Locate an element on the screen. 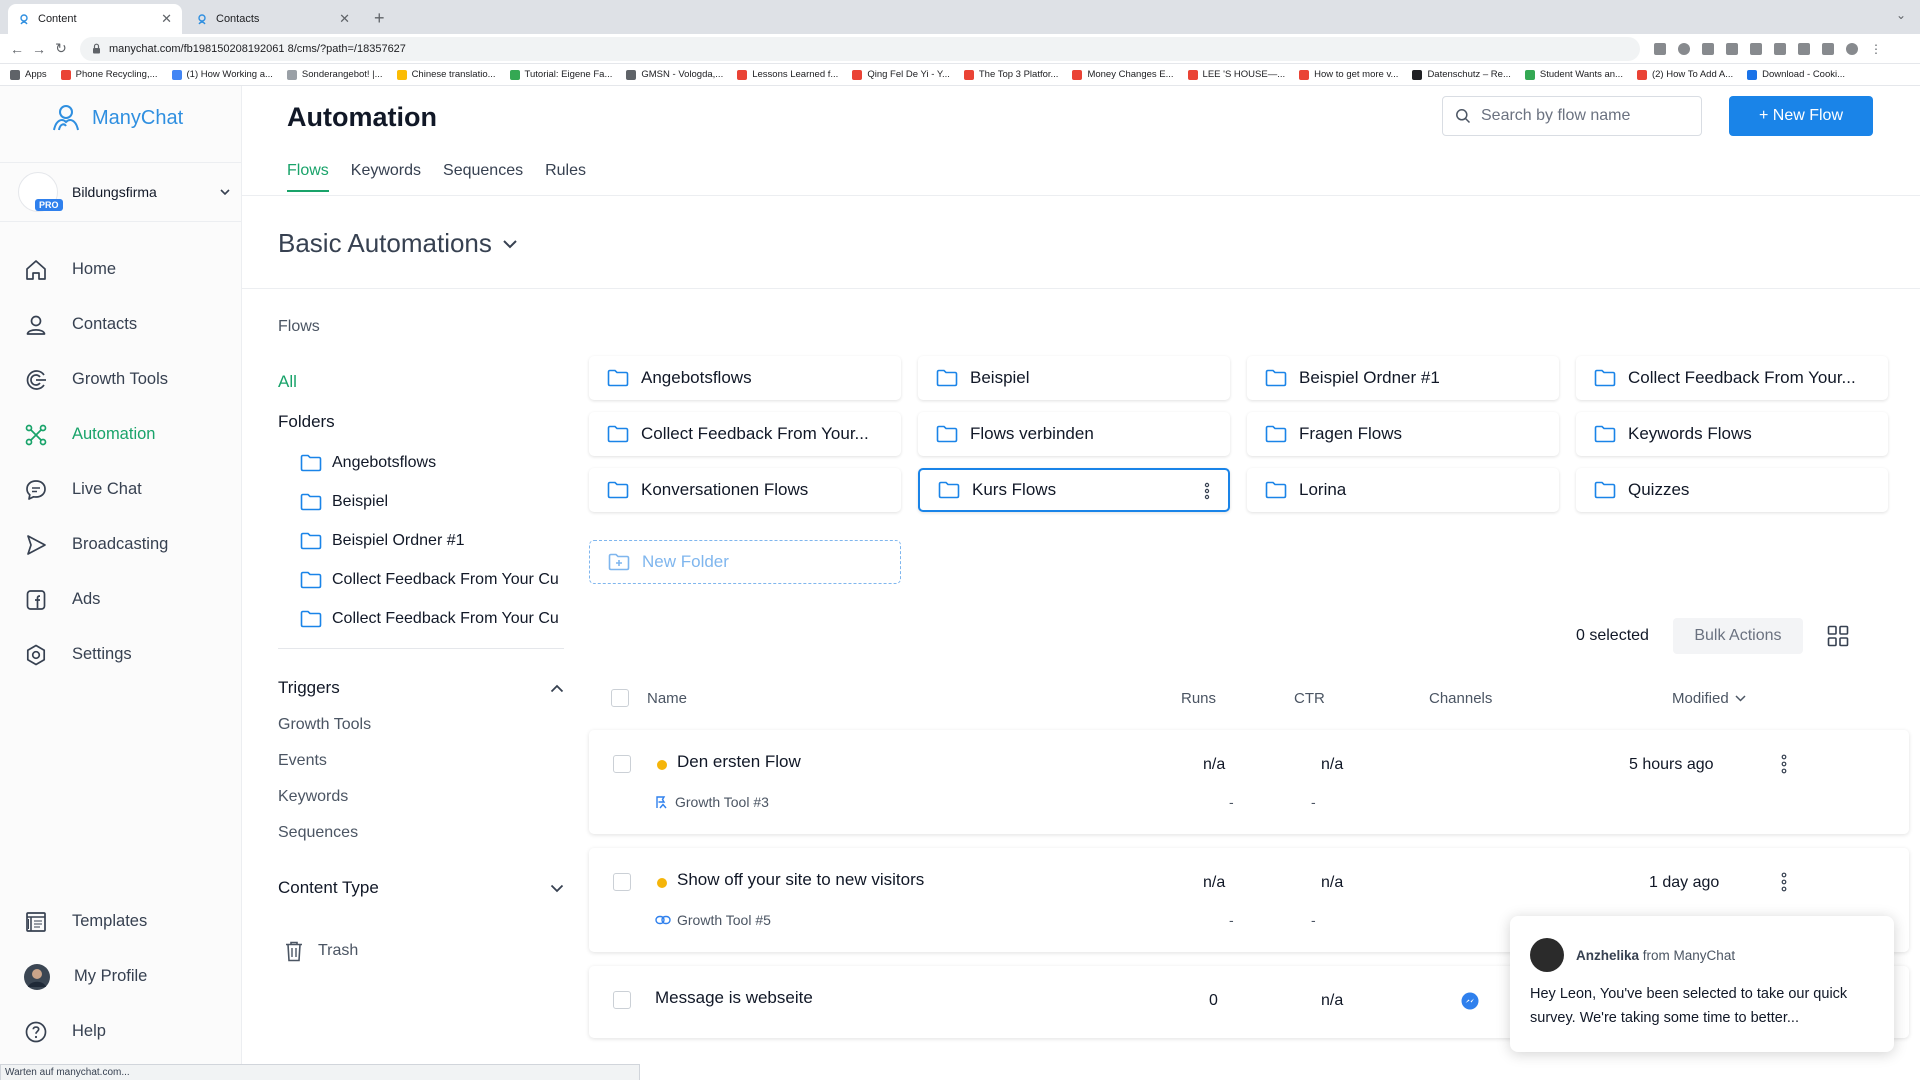 The image size is (1920, 1080). folder-card: Konversationen Flows is located at coordinates (745, 490).